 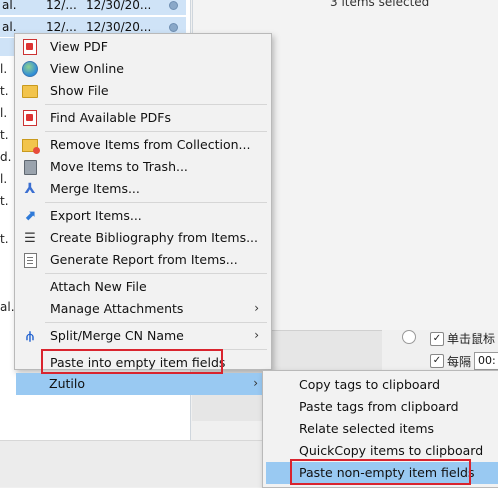 I want to click on menu-item-label: View Online, so click(x=87, y=68).